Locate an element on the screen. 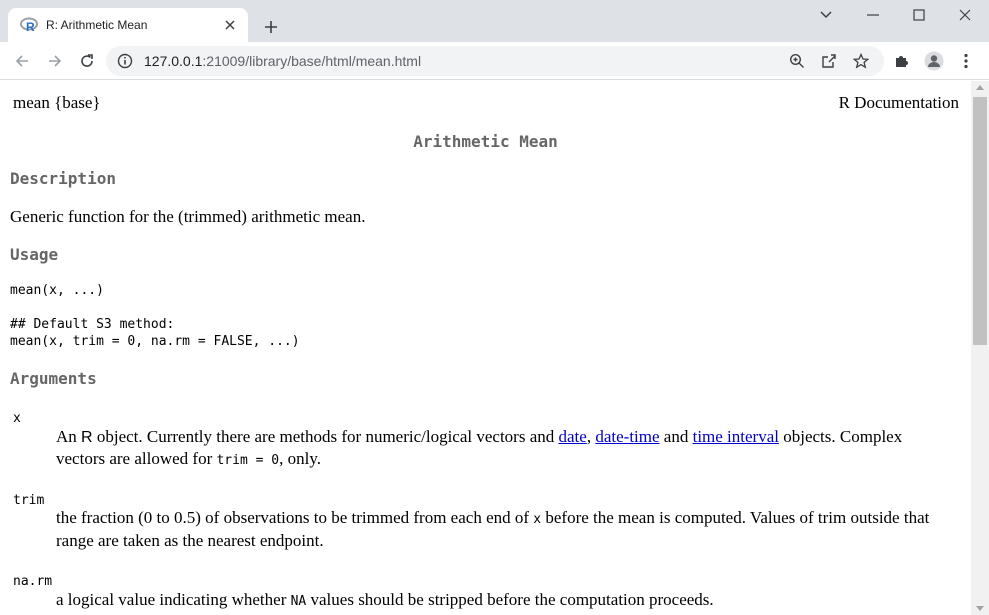  arg-name-x: x is located at coordinates (17, 418).